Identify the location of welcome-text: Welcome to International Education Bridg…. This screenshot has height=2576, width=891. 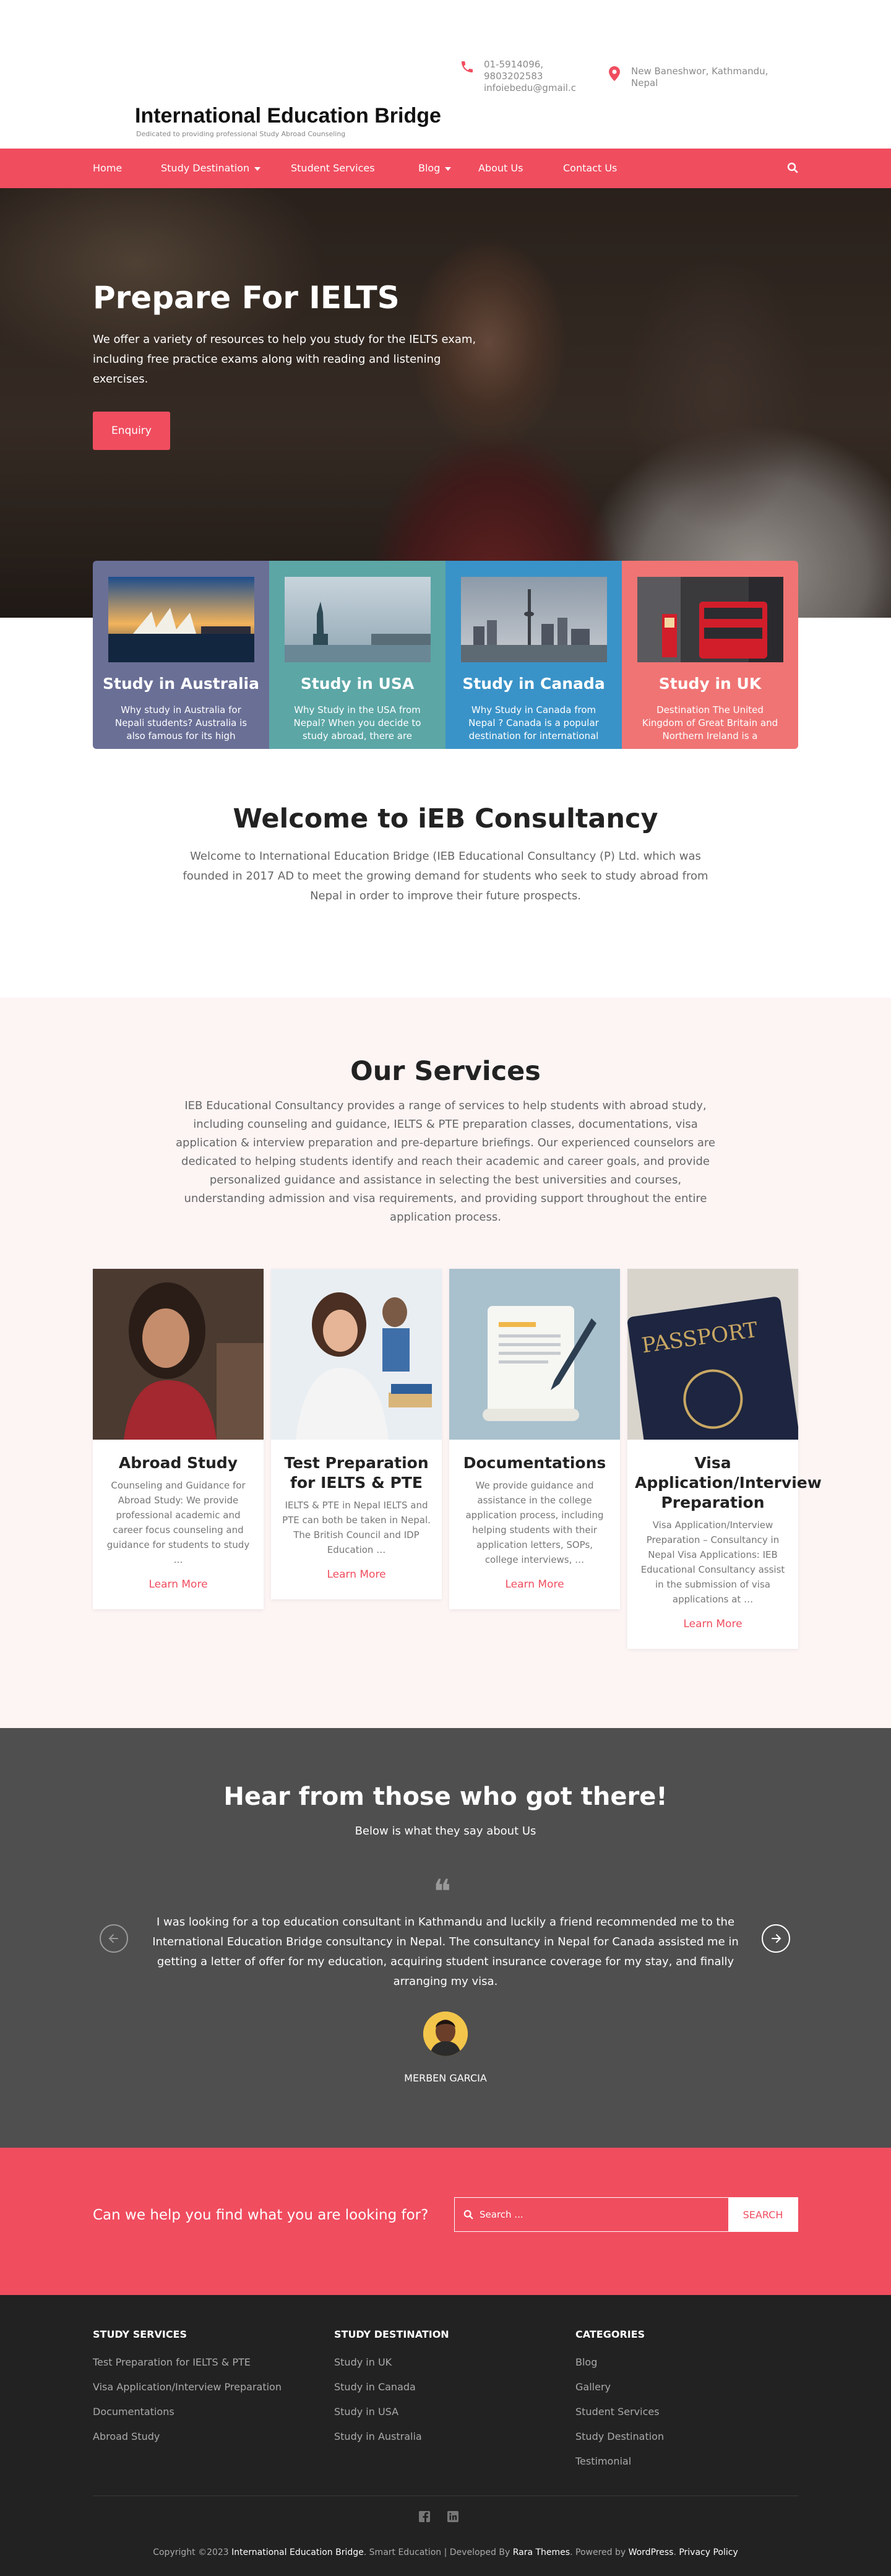
(445, 876).